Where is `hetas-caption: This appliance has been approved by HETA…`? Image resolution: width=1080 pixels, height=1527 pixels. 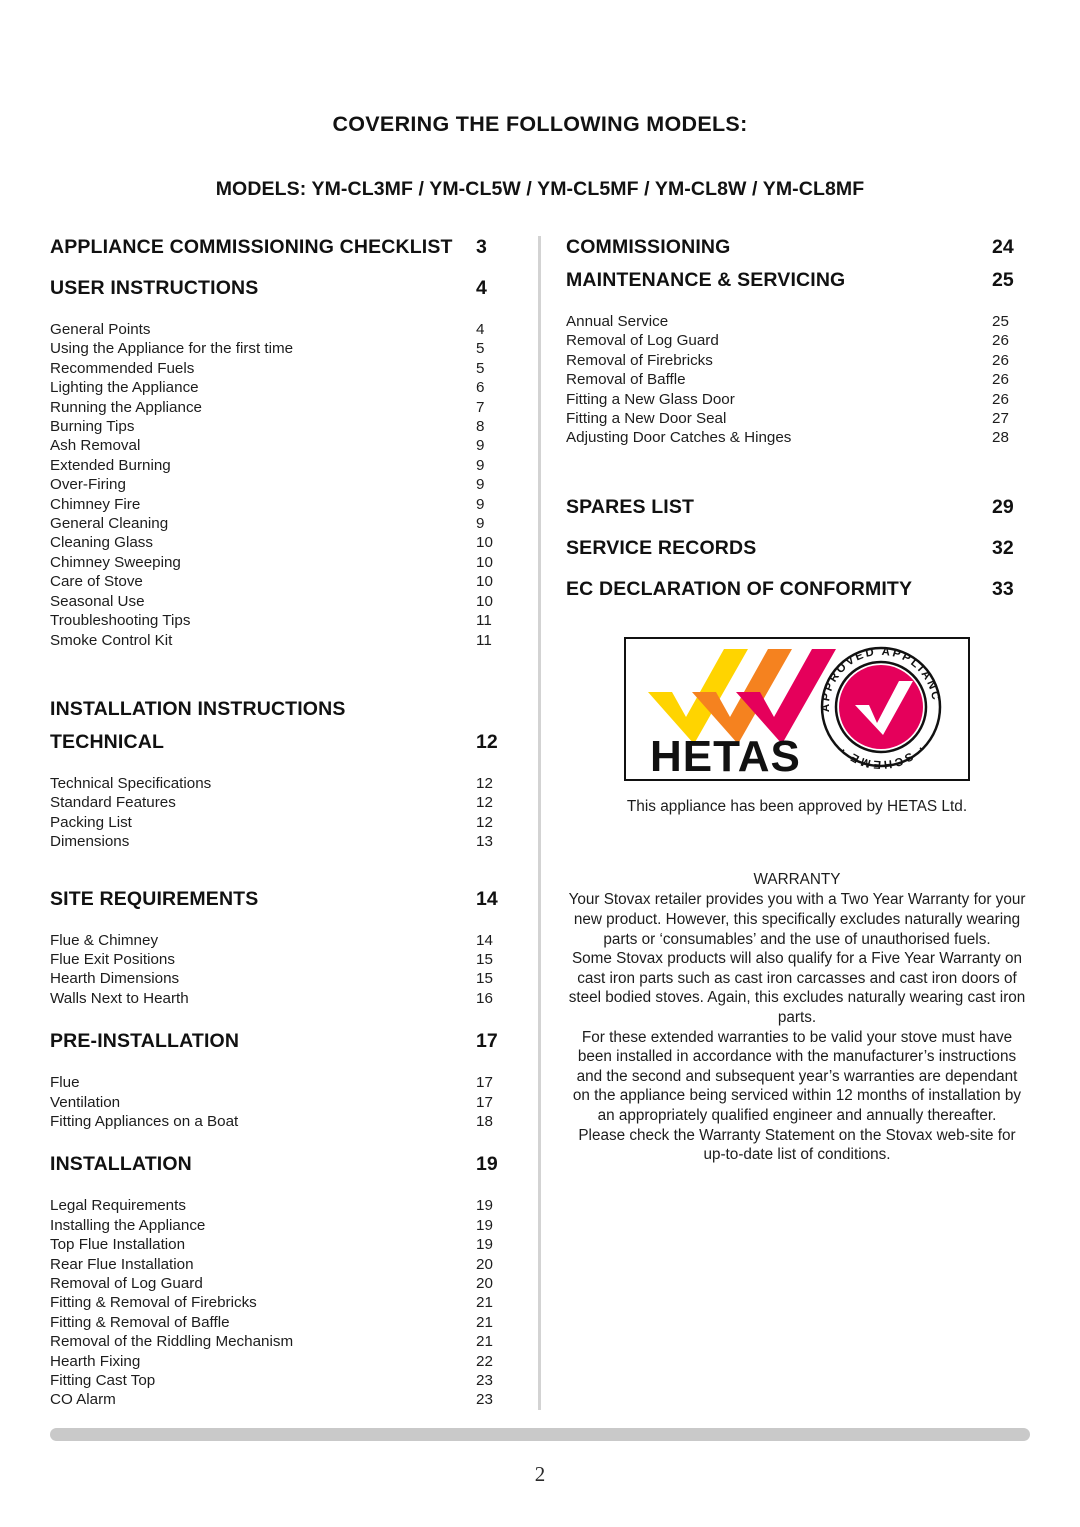
hetas-caption: This appliance has been approved by HETA… is located at coordinates (797, 806).